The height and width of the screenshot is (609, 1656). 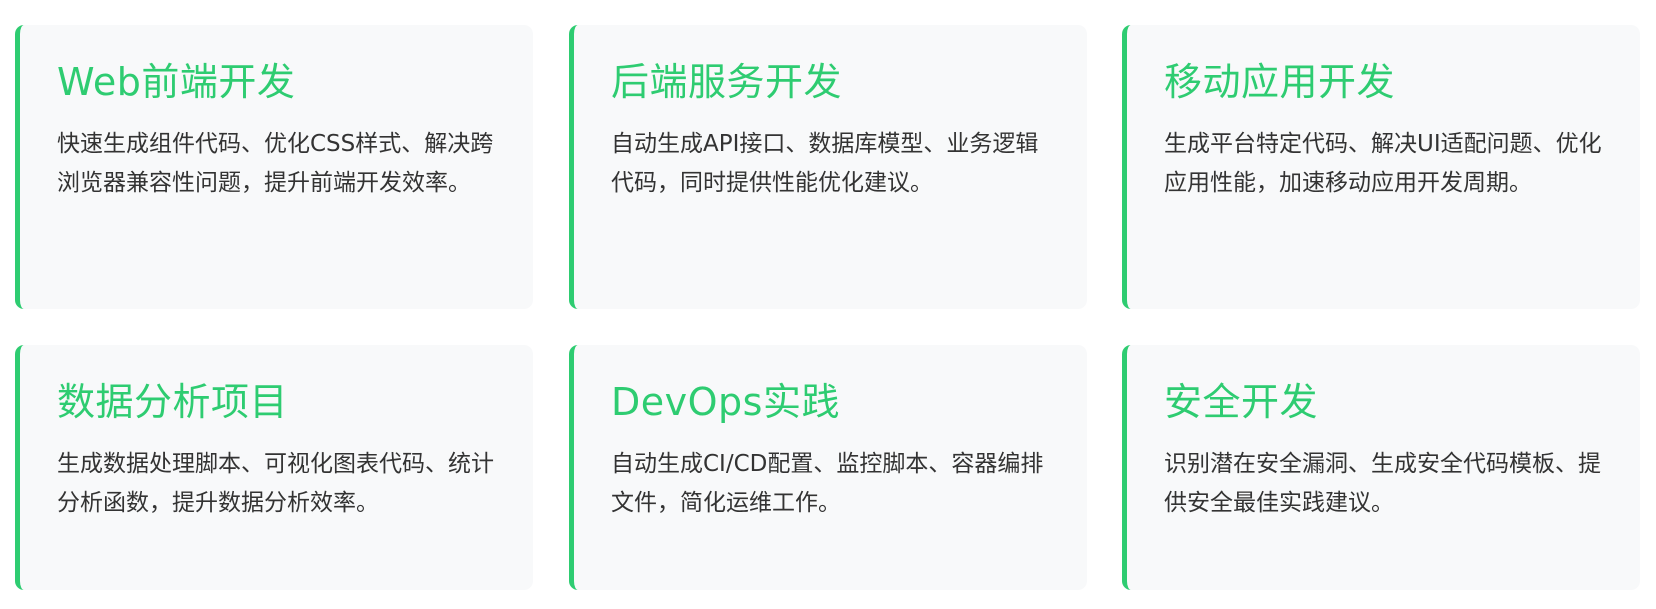 I want to click on card-description: 自动生成API接口、数据库模型、业务逻辑代码，同时提供性能优化建议。, so click(x=825, y=163).